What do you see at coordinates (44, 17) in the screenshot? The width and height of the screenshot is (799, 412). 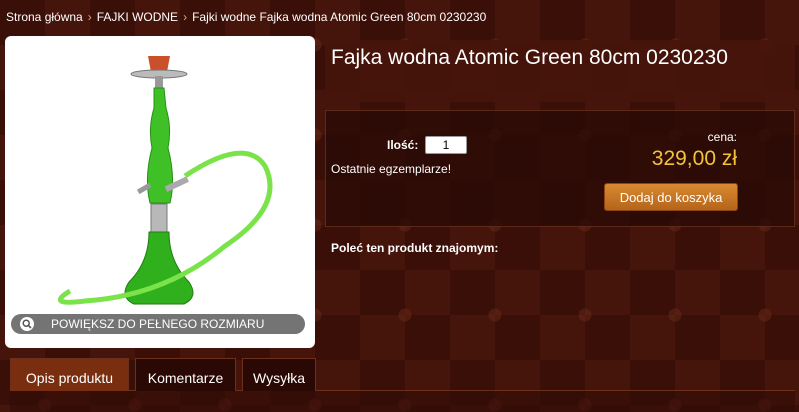 I see `breadcrumb-home: Strona główna` at bounding box center [44, 17].